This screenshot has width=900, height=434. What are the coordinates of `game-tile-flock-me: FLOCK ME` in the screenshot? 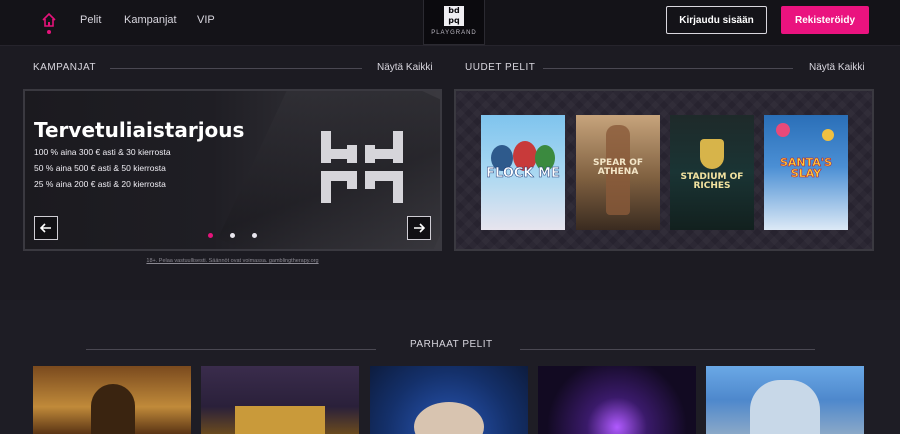 It's located at (523, 172).